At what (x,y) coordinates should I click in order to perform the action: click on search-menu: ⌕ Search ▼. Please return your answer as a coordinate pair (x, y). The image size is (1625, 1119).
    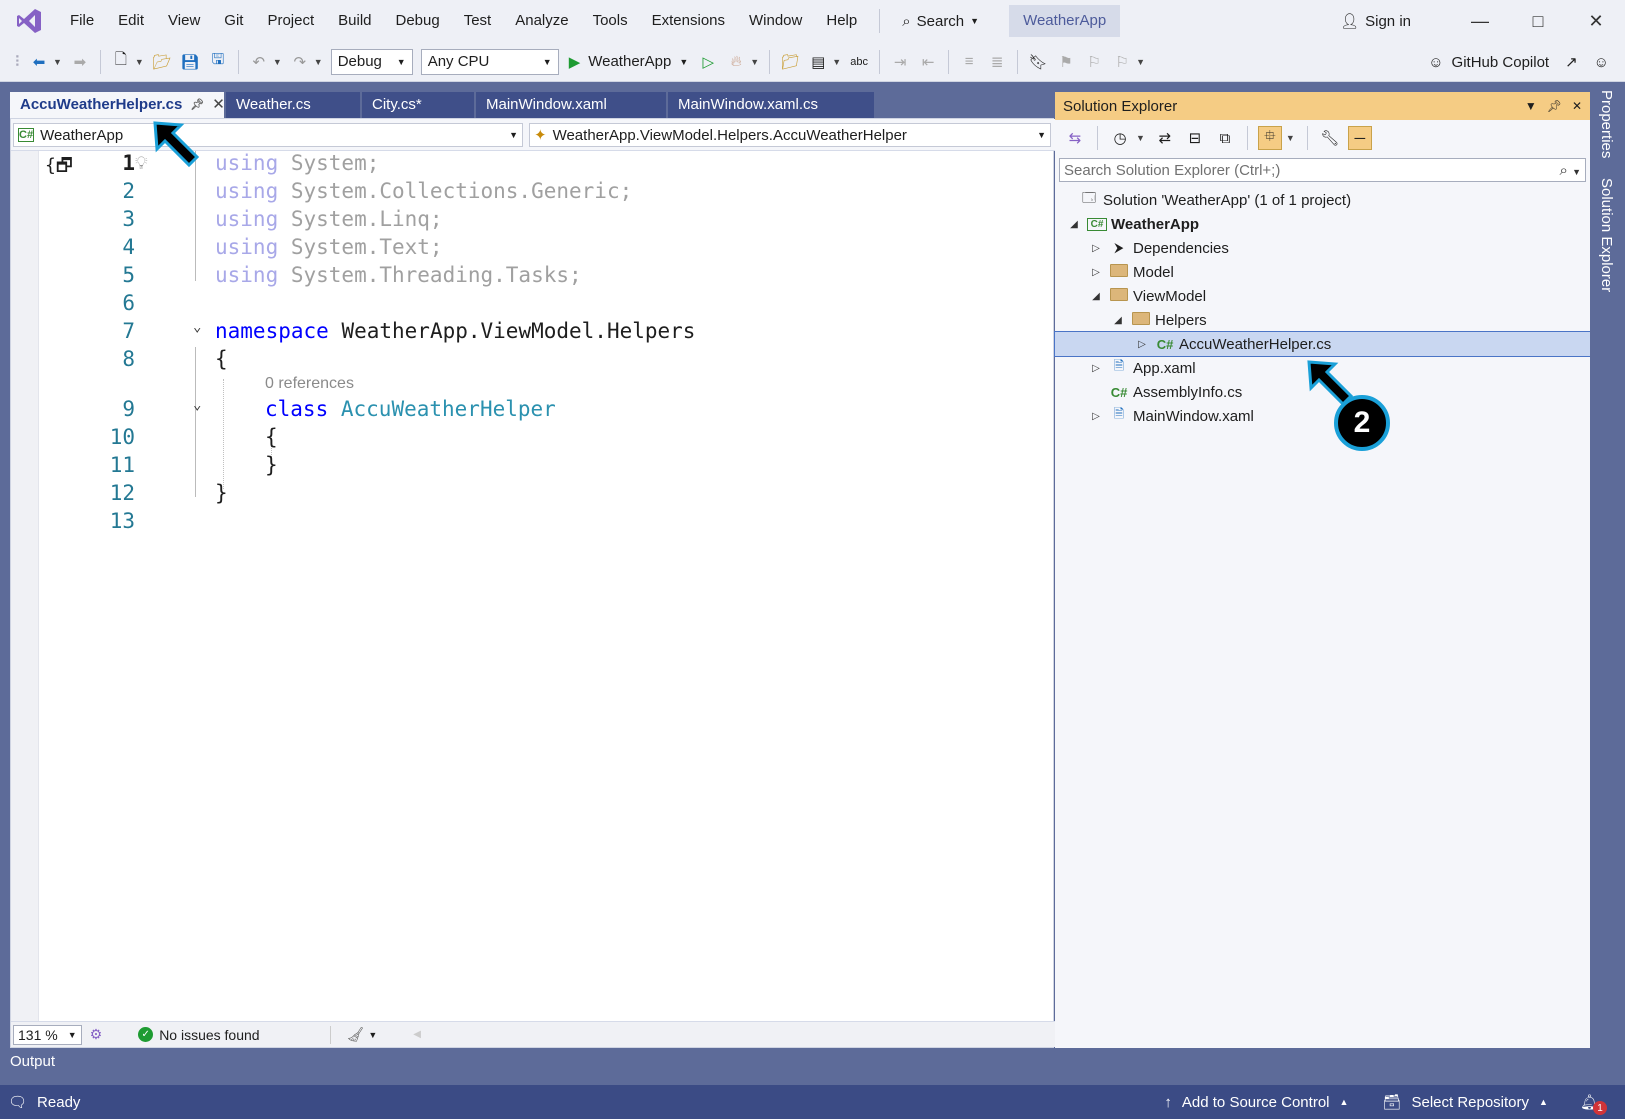
    Looking at the image, I should click on (940, 21).